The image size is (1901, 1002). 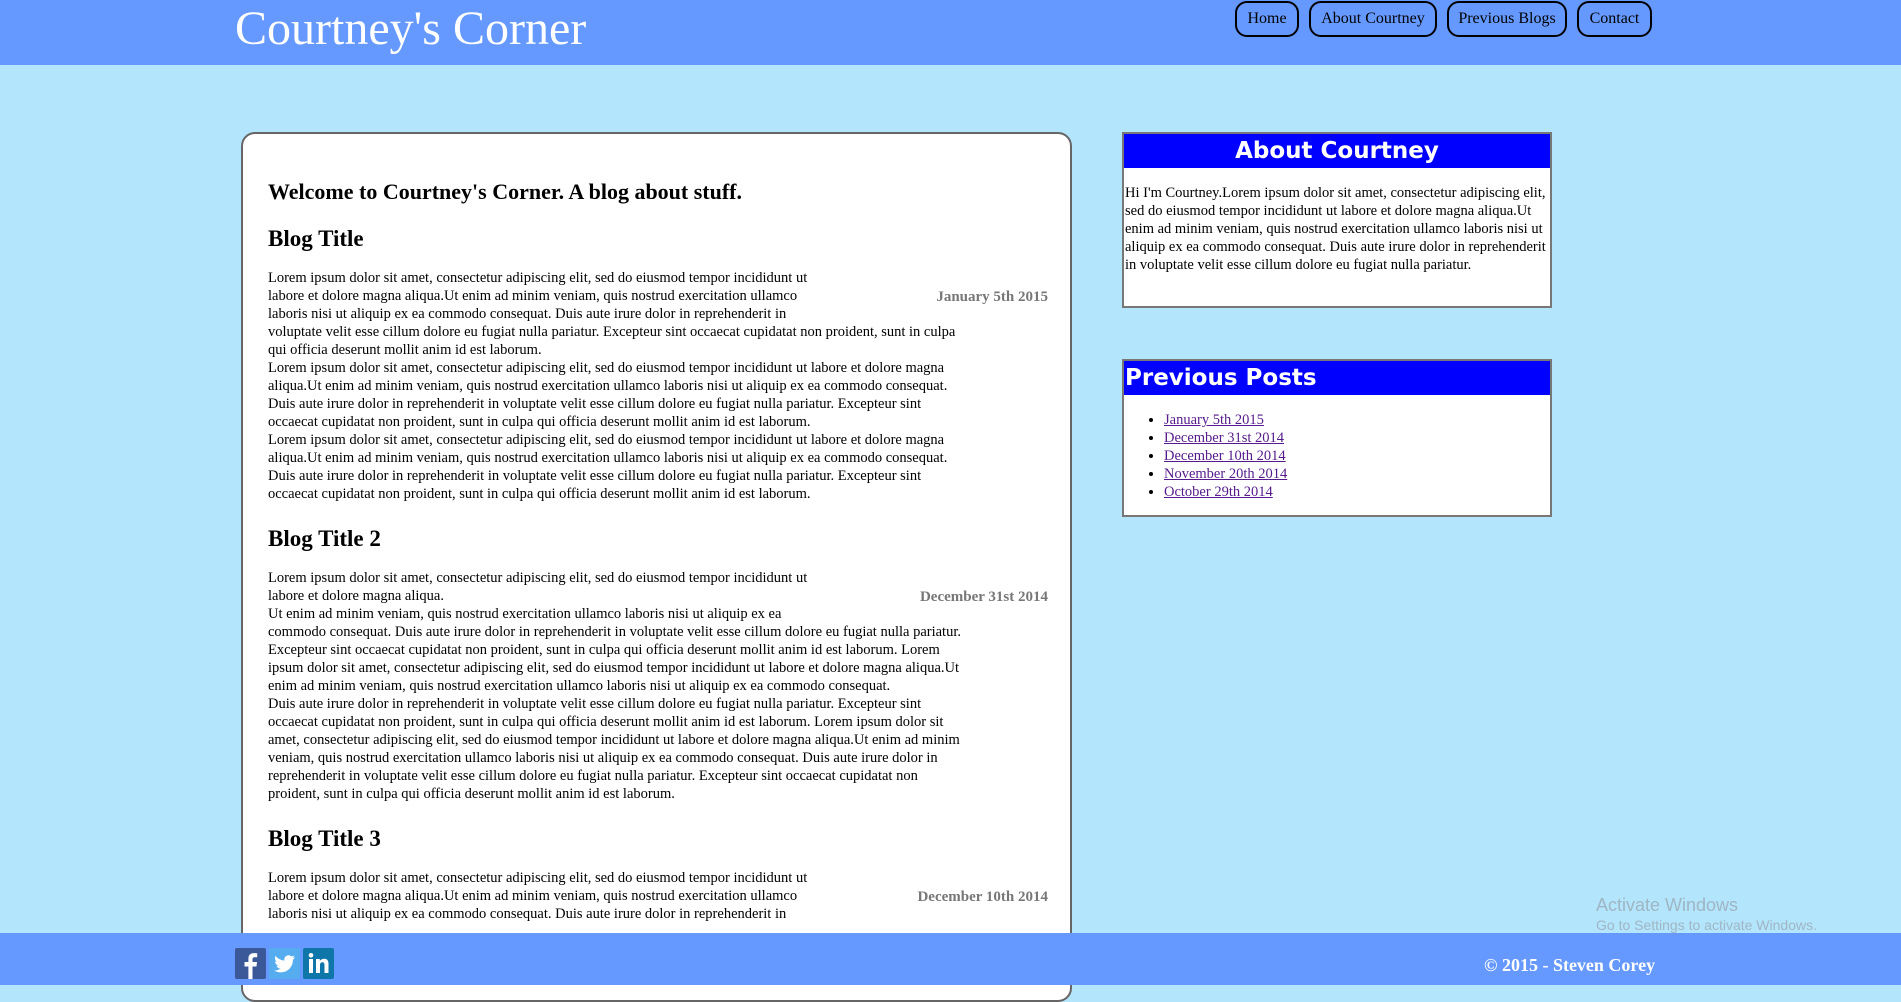 I want to click on previous-post-link: December 10th 2014, so click(x=1225, y=456).